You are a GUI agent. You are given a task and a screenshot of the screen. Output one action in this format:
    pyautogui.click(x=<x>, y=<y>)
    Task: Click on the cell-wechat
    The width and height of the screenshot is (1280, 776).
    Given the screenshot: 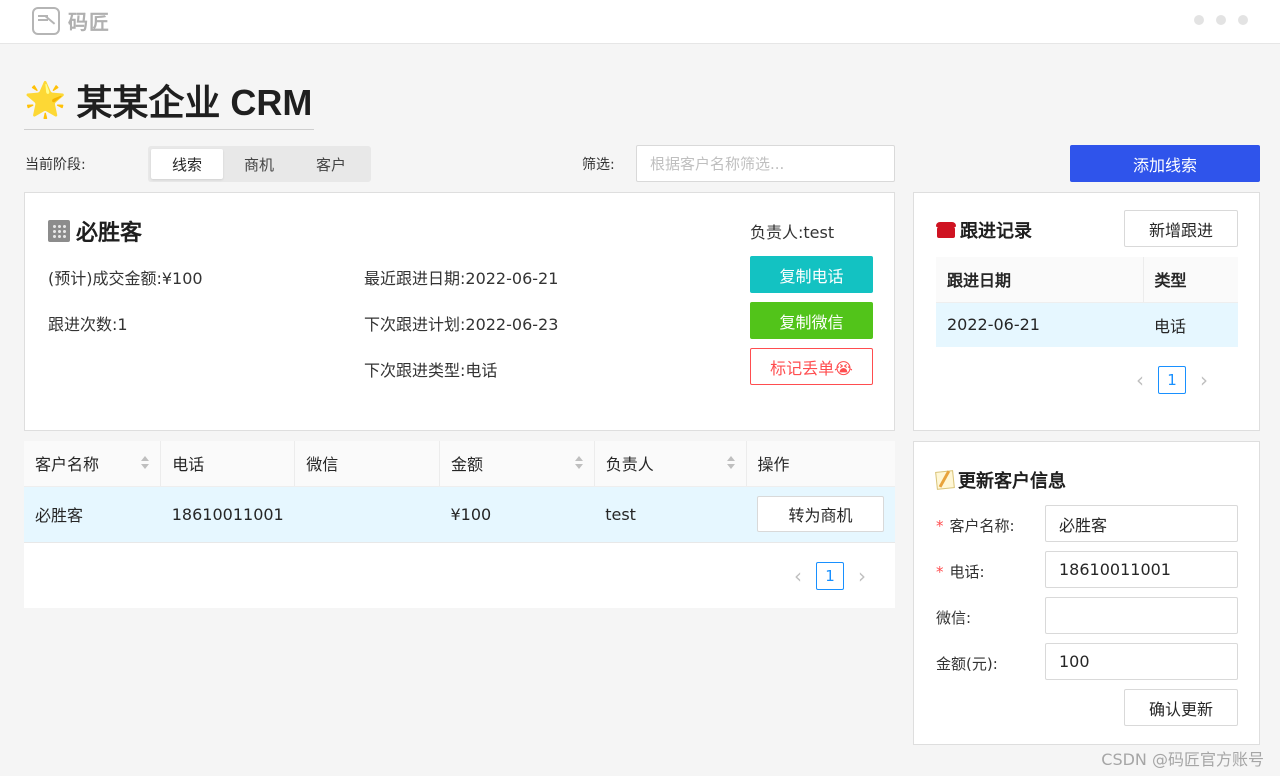 What is the action you would take?
    pyautogui.click(x=367, y=514)
    